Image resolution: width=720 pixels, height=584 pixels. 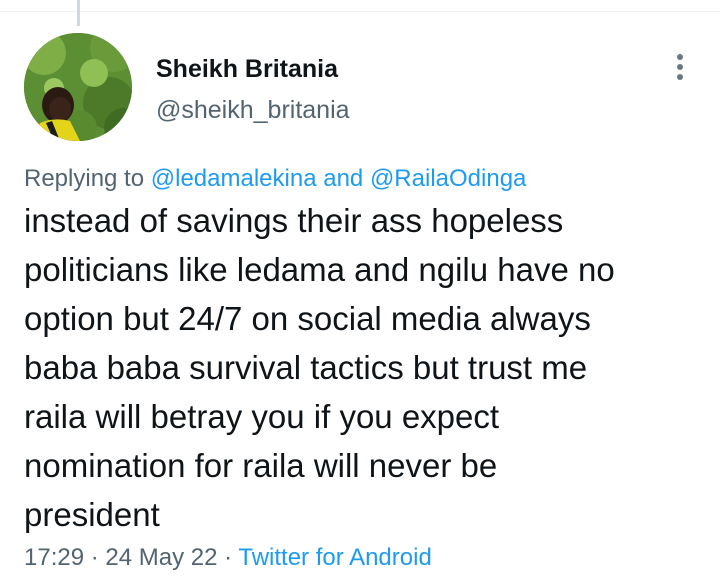 I want to click on replying-to-label: Replying to, so click(x=87, y=178).